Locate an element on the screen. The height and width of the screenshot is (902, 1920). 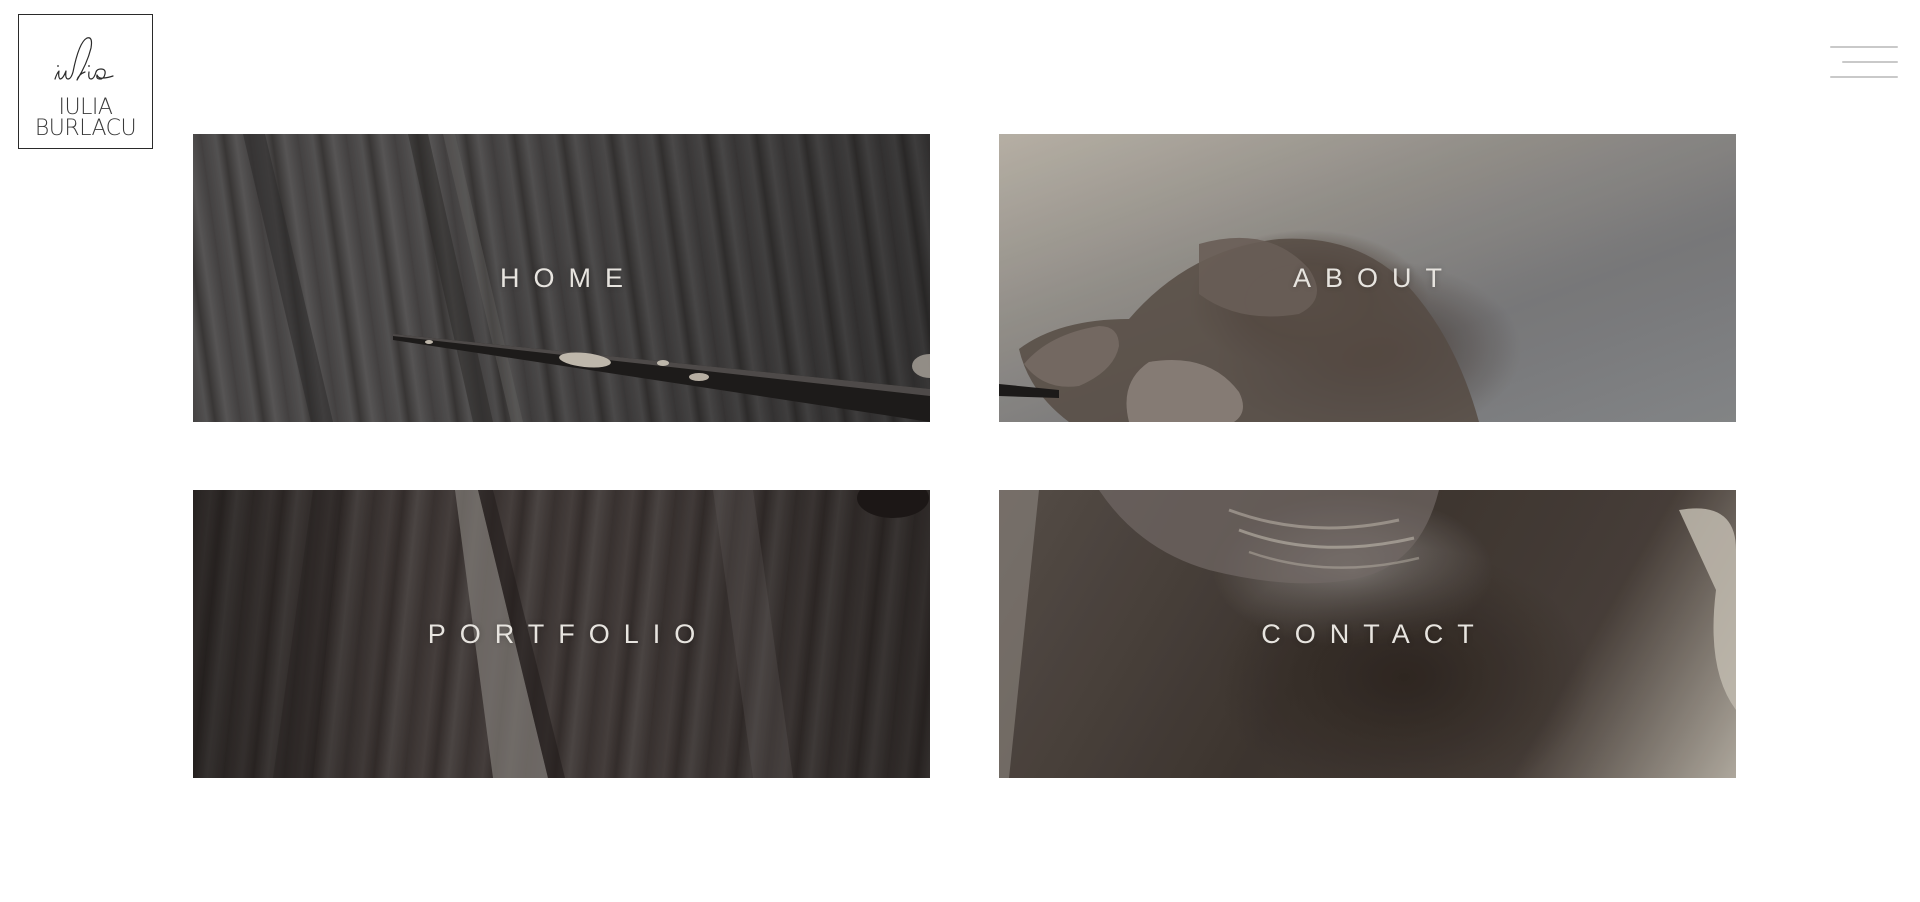
logo-name-line2: BURLACU is located at coordinates (85, 128).